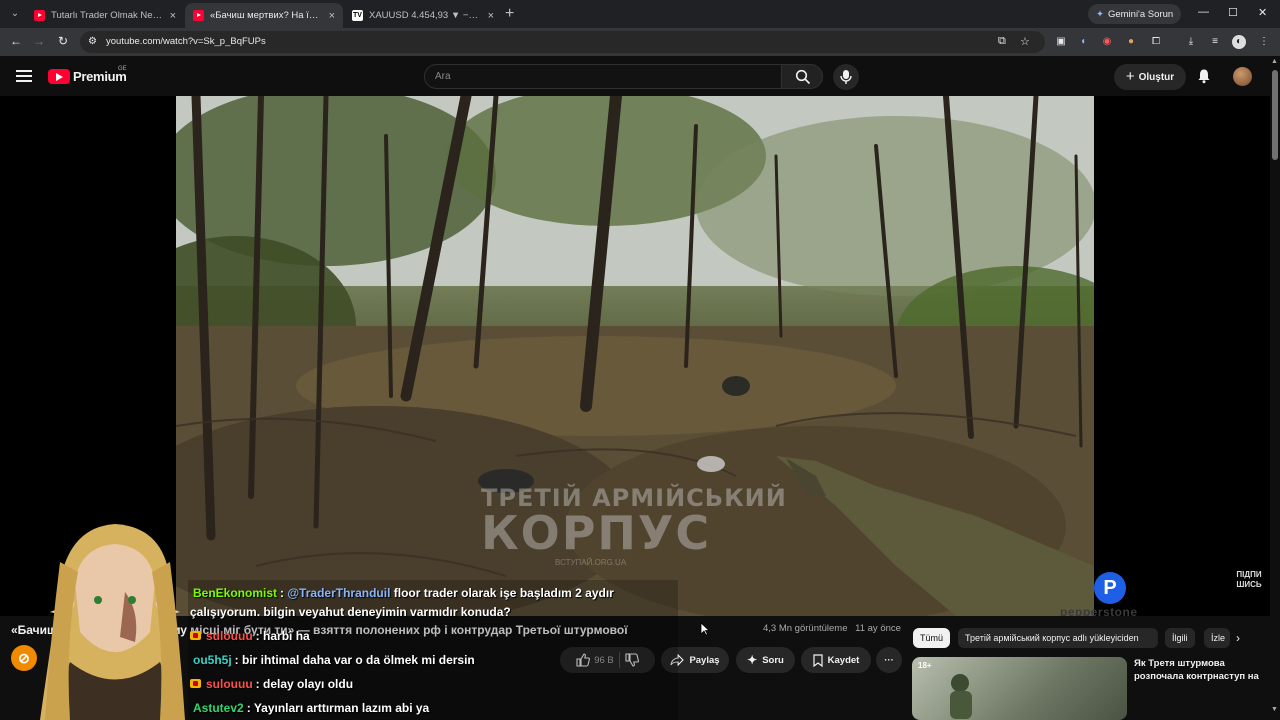 The height and width of the screenshot is (720, 1280). Describe the element at coordinates (59, 76) in the screenshot. I see `youtube-logo-icon` at that location.